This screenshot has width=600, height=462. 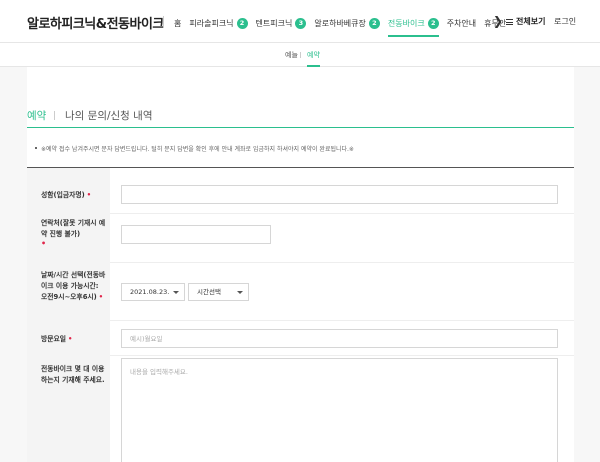 I want to click on menu-all-label: 전체보기, so click(x=531, y=21).